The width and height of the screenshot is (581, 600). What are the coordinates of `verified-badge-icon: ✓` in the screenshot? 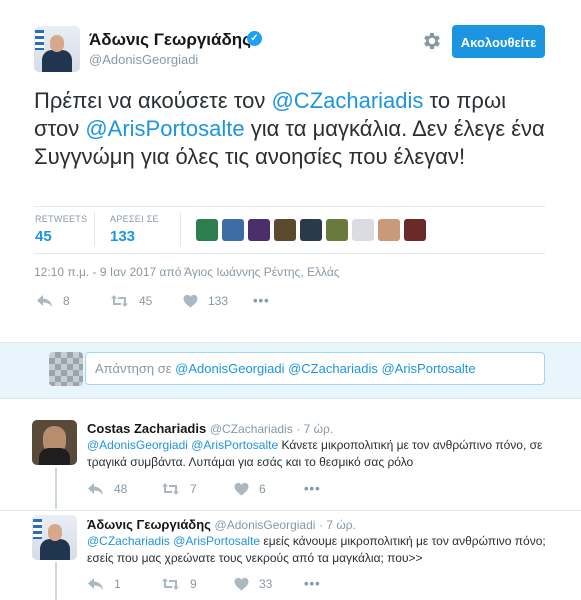 It's located at (254, 38).